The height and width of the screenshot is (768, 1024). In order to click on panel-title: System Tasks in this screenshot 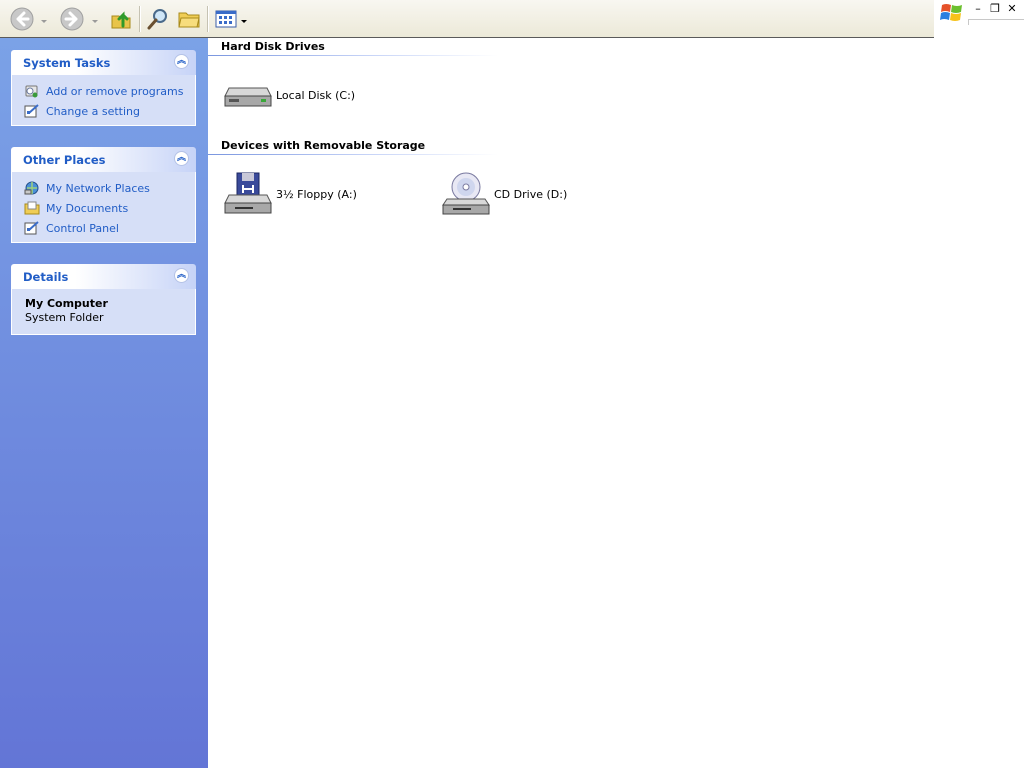, I will do `click(67, 63)`.